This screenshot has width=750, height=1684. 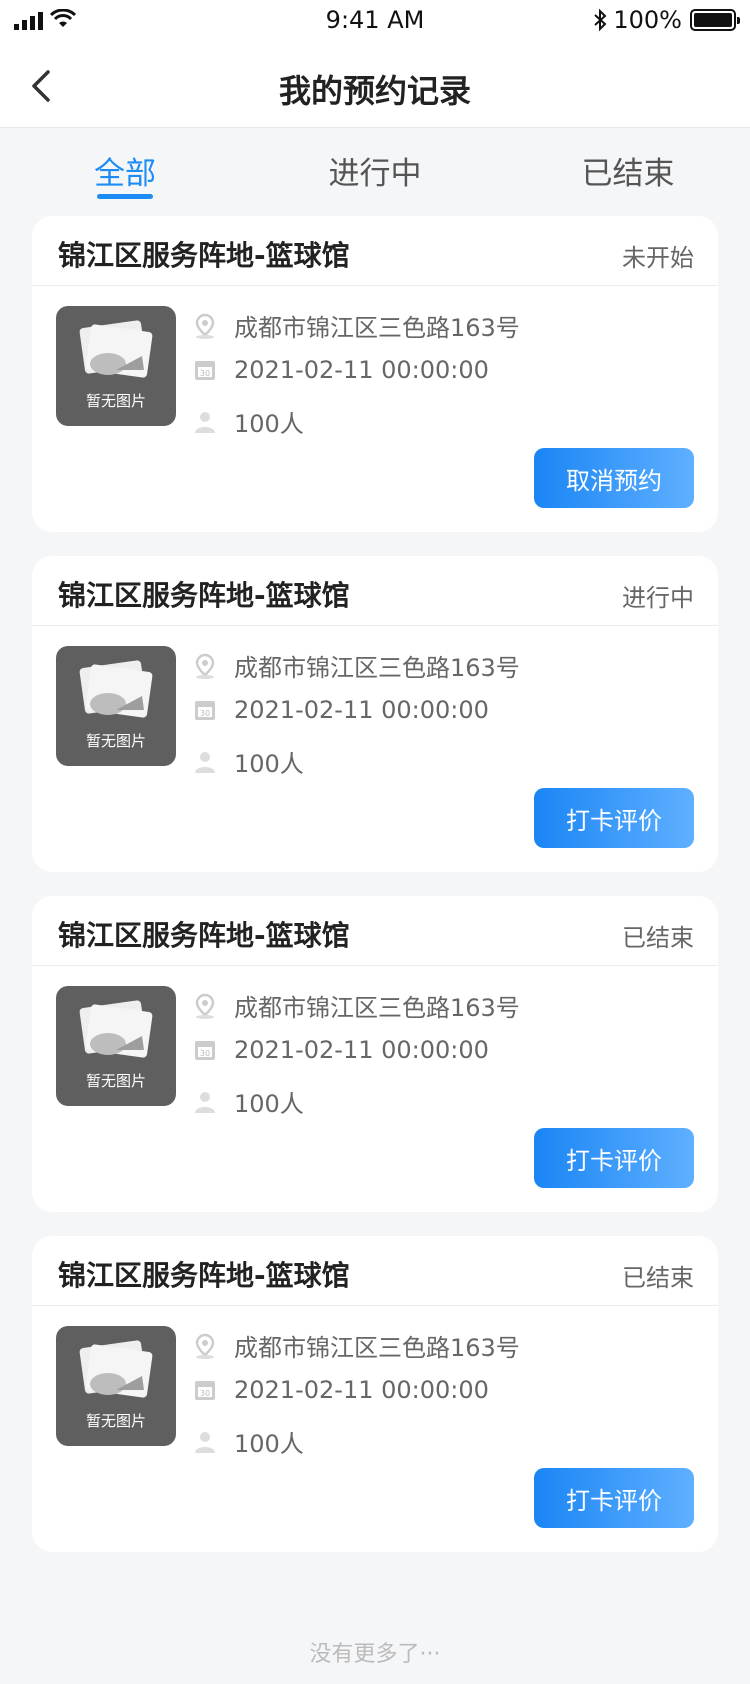 I want to click on battery-percent: 100%, so click(x=647, y=20).